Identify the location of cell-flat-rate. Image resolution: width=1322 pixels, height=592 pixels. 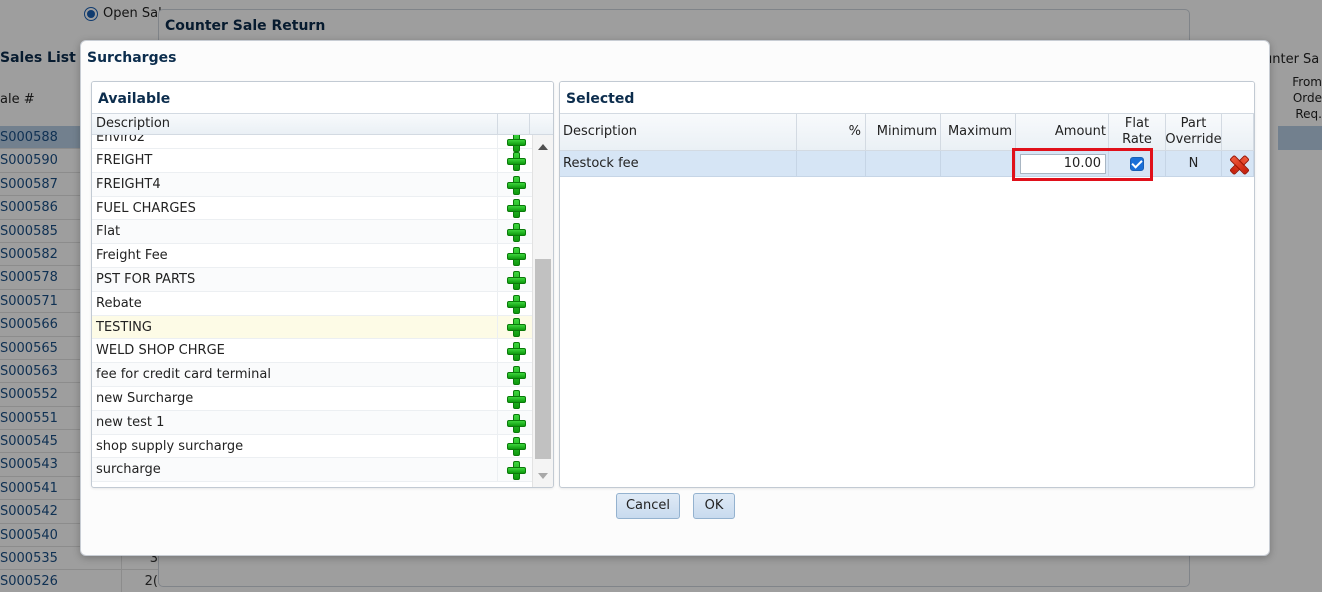
(1137, 163).